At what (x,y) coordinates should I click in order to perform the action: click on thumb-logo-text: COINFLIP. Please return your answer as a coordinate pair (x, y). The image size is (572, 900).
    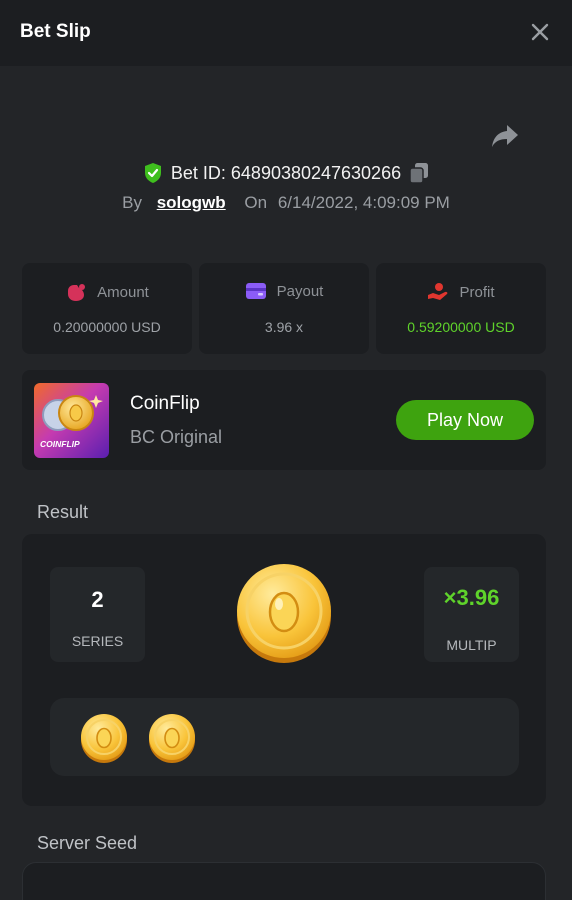
    Looking at the image, I should click on (60, 444).